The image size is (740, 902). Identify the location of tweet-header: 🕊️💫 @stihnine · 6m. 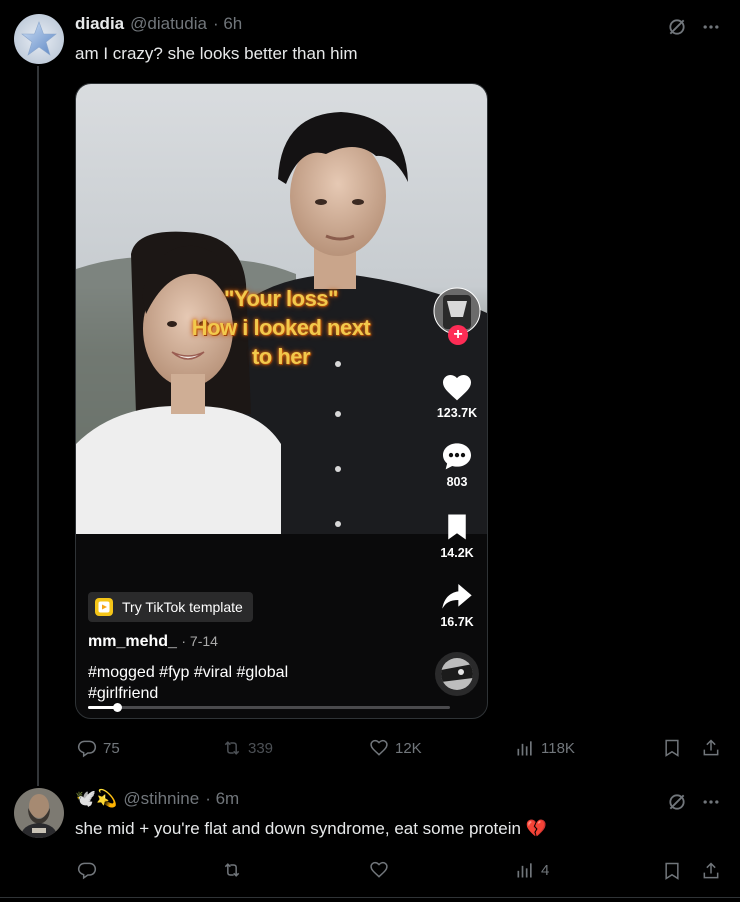
(157, 799).